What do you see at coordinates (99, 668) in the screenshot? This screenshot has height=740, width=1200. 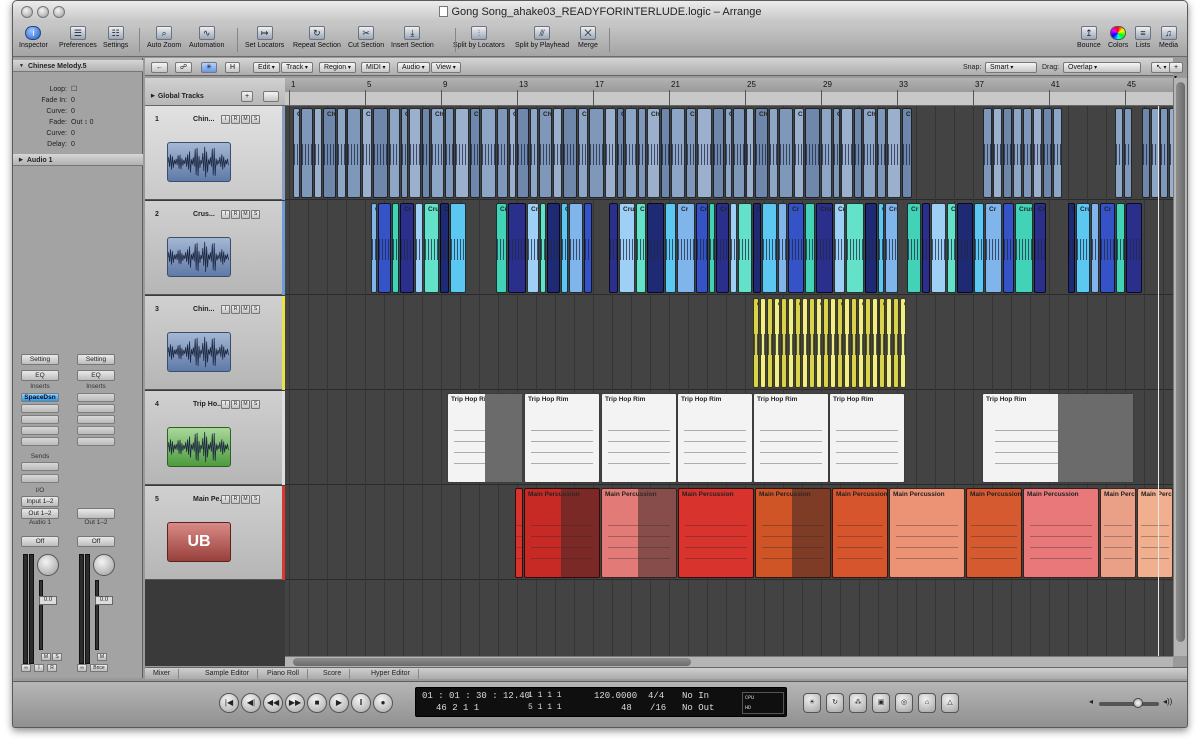 I see `strip-bottom-button: Bnce` at bounding box center [99, 668].